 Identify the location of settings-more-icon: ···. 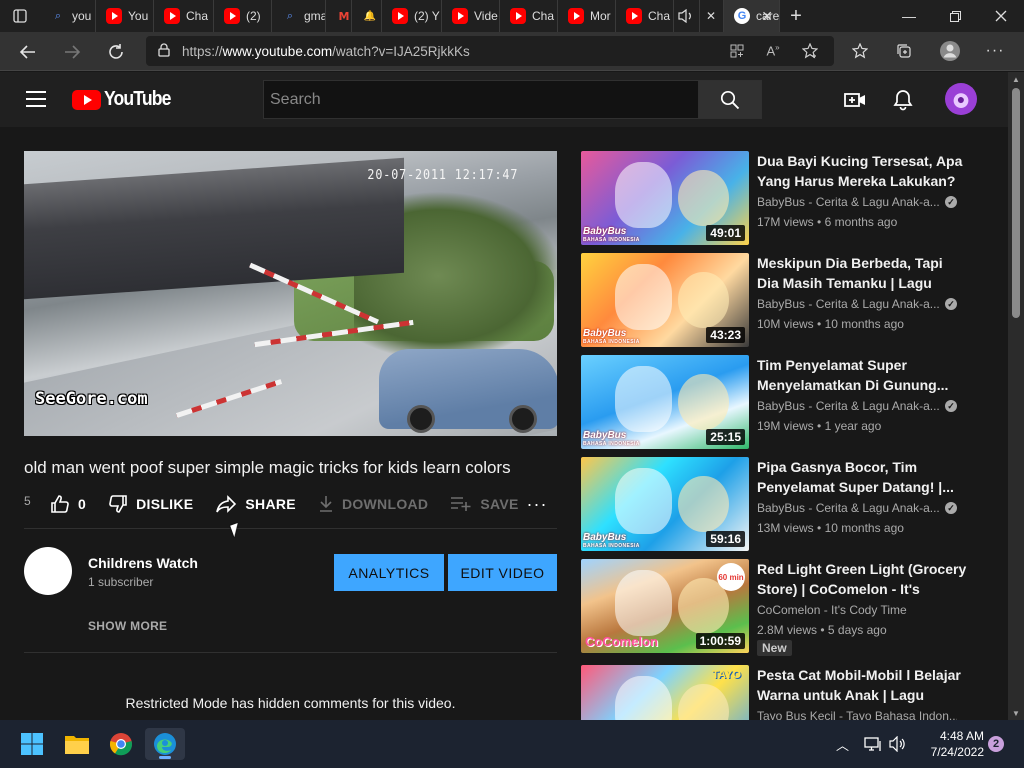
(995, 51).